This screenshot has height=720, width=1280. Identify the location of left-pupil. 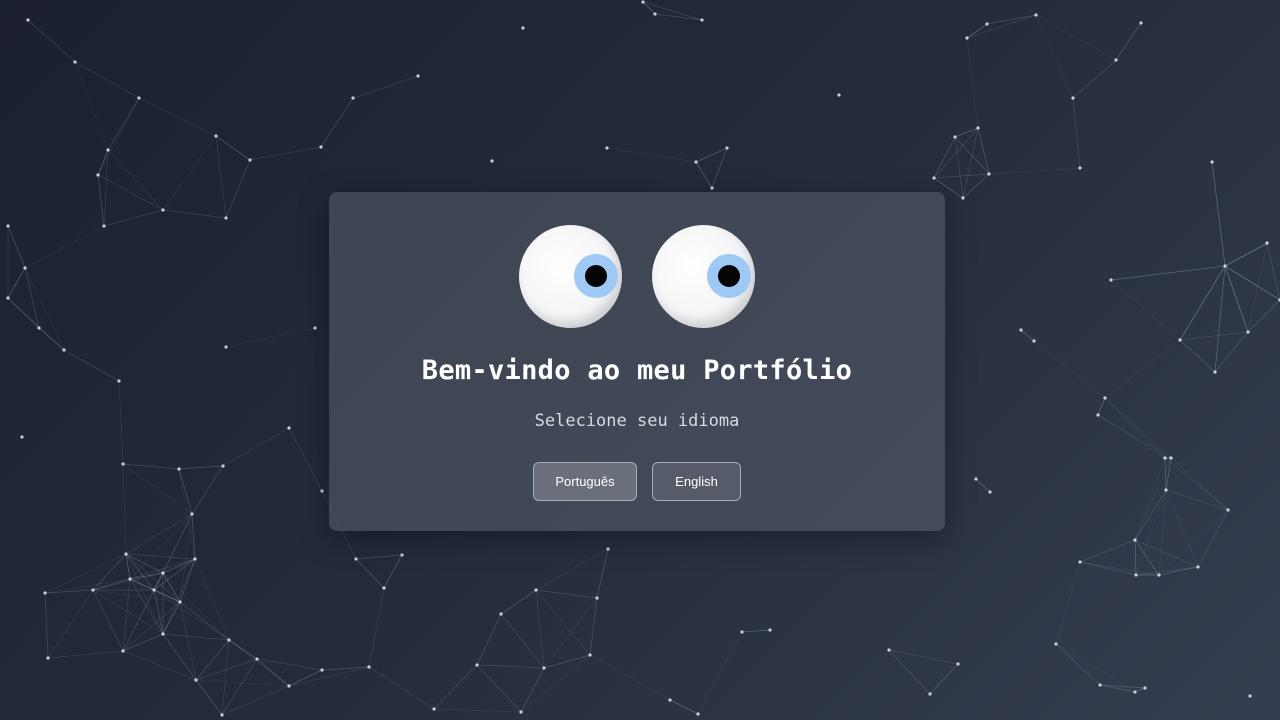
(596, 276).